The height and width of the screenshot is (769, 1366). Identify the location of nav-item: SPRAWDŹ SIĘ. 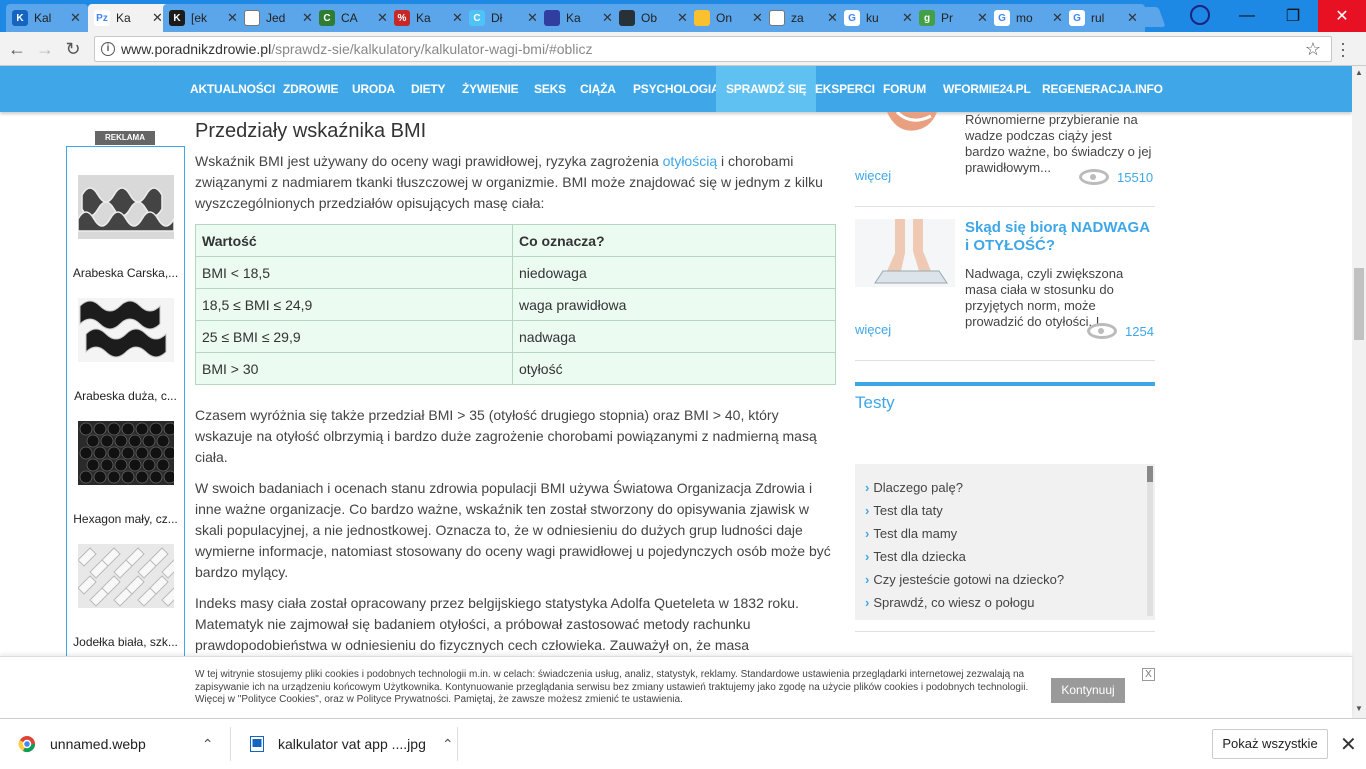
(766, 89).